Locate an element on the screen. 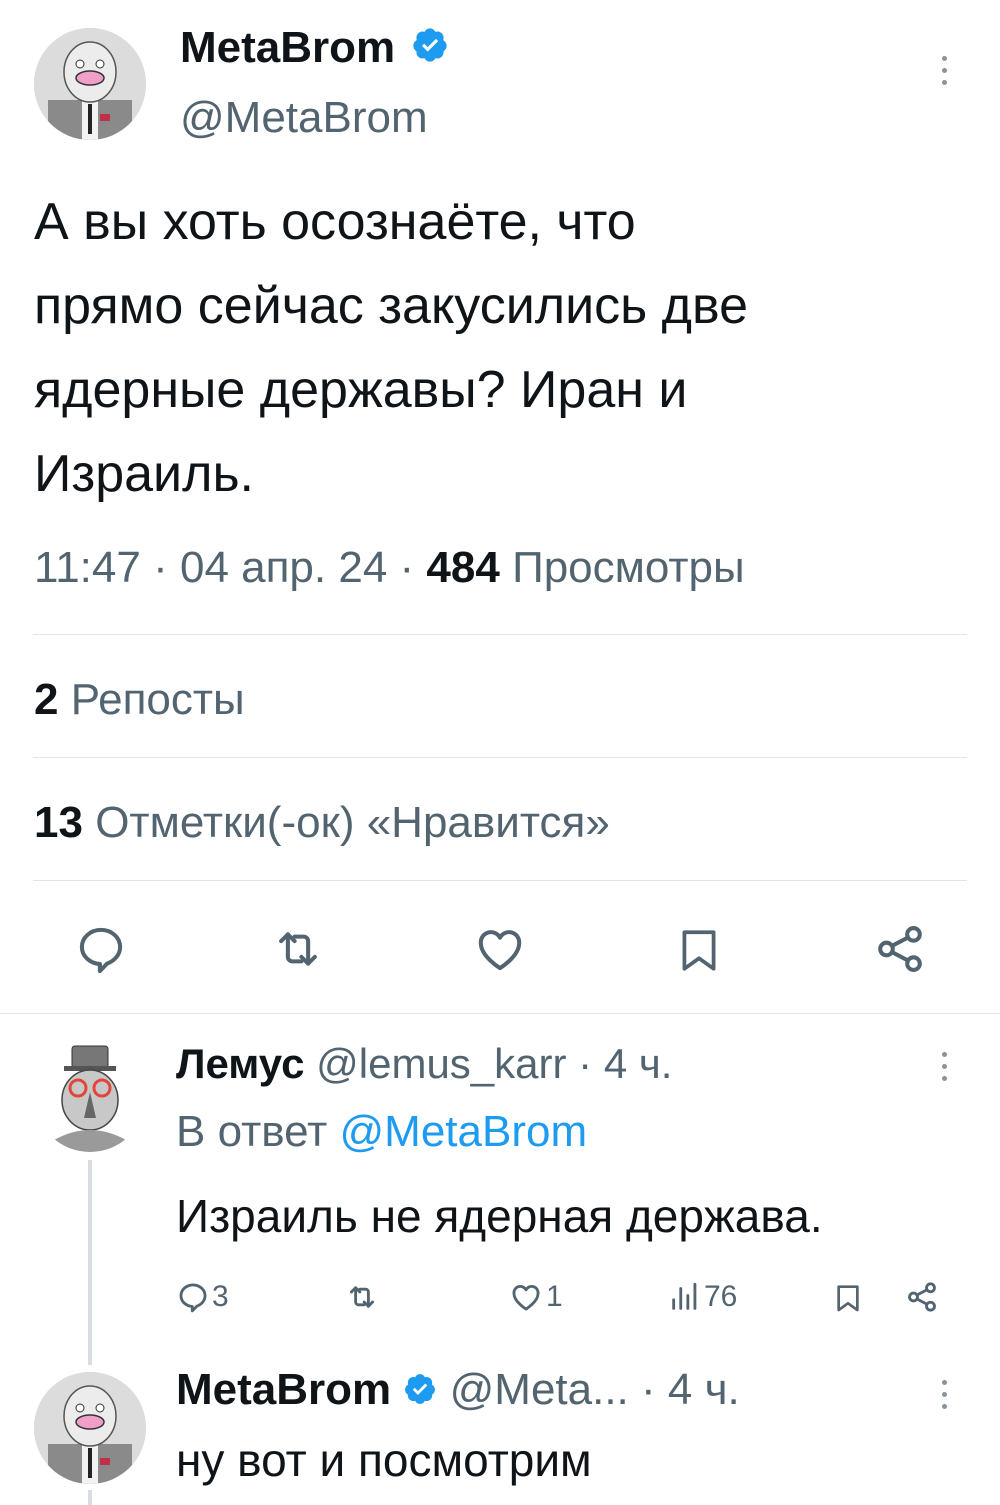 The height and width of the screenshot is (1505, 1000). tweet-date: 04 апр. 24 is located at coordinates (283, 567).